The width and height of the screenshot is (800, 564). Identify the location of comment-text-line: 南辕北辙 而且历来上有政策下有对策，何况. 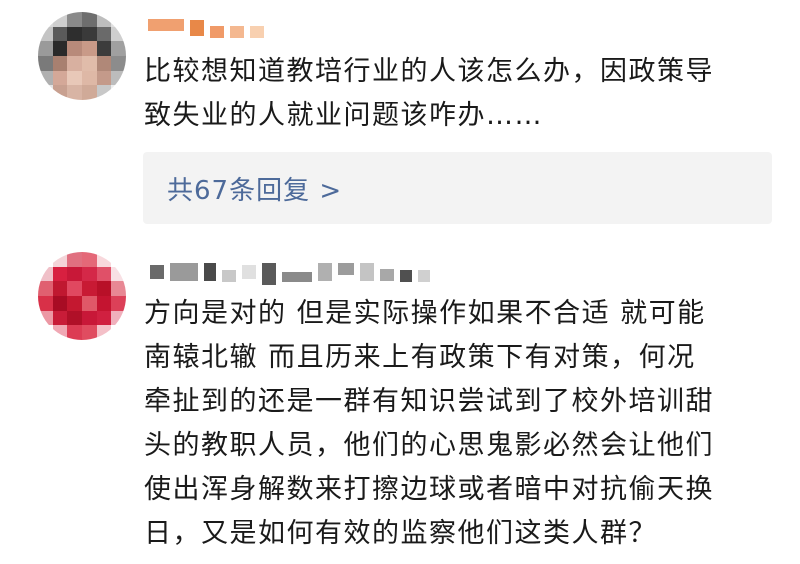
(420, 357).